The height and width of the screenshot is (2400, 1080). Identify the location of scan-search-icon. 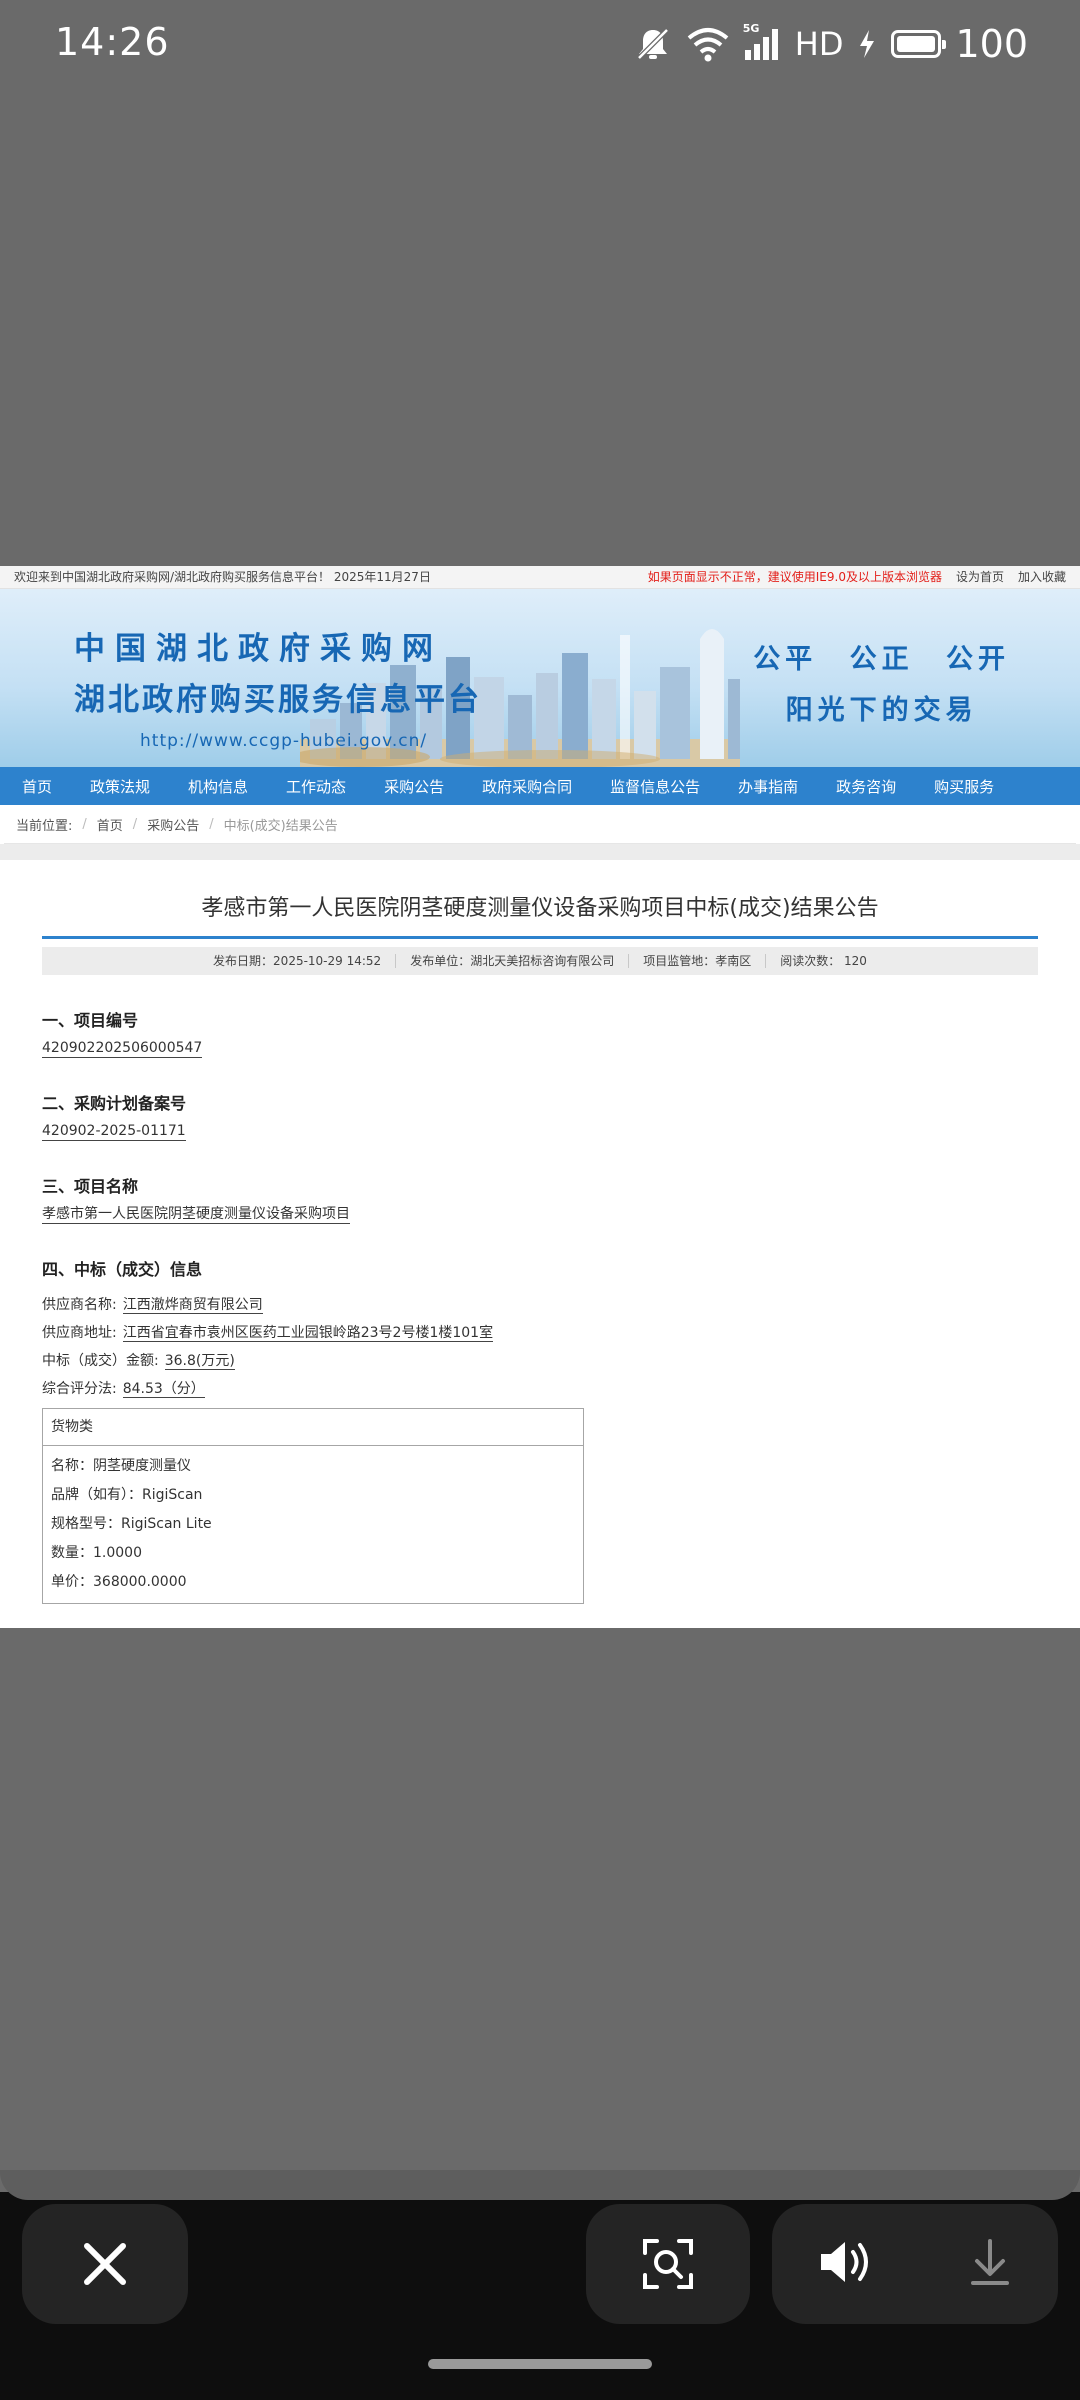
(668, 2264).